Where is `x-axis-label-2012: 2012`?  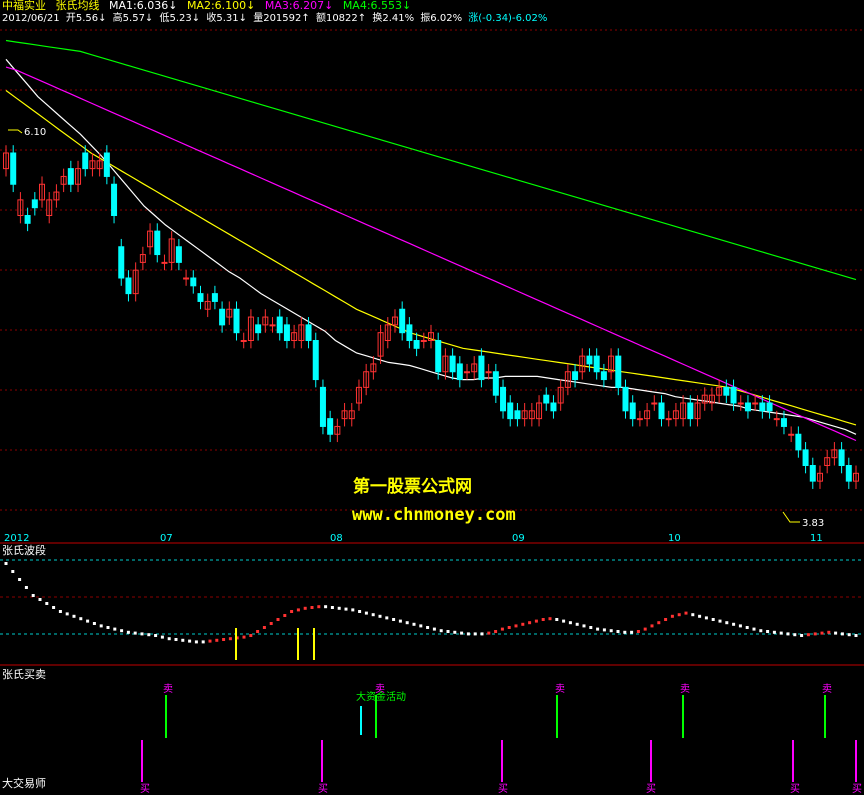 x-axis-label-2012: 2012 is located at coordinates (17, 538).